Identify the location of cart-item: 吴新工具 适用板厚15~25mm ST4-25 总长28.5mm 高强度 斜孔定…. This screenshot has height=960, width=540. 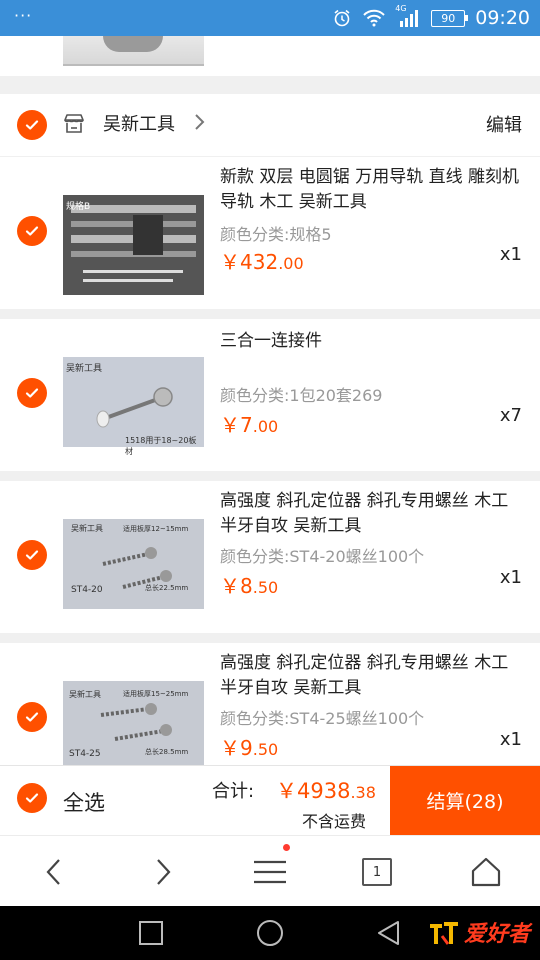
(270, 704).